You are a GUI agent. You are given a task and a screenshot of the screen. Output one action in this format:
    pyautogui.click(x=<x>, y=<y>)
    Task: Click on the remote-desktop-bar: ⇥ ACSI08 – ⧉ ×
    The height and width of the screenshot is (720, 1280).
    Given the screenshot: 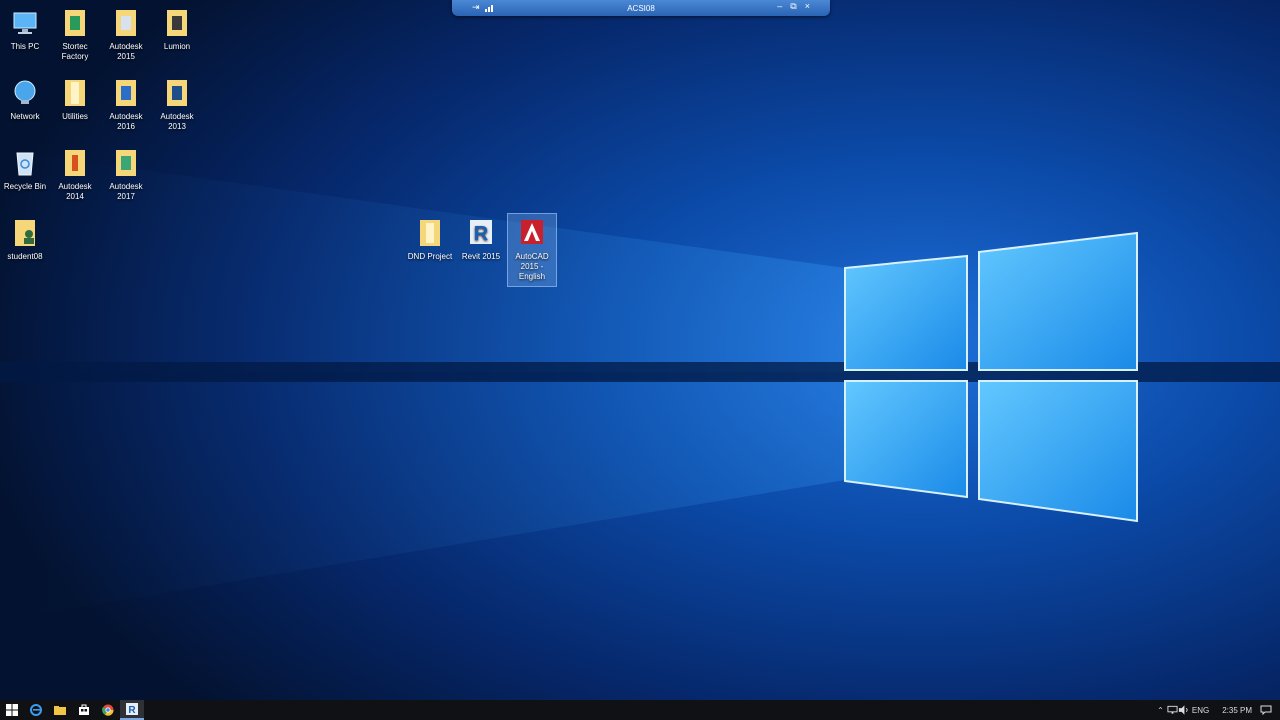 What is the action you would take?
    pyautogui.click(x=641, y=8)
    